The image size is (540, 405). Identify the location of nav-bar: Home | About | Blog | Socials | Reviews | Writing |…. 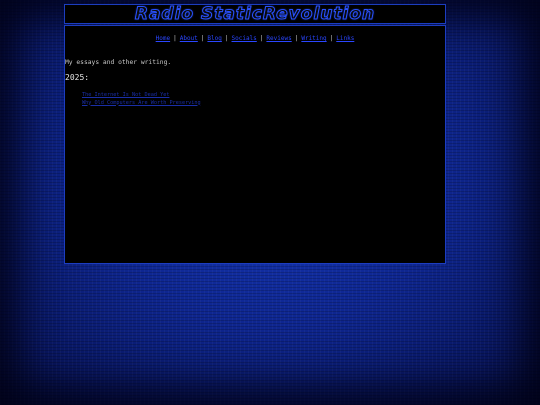
(255, 38).